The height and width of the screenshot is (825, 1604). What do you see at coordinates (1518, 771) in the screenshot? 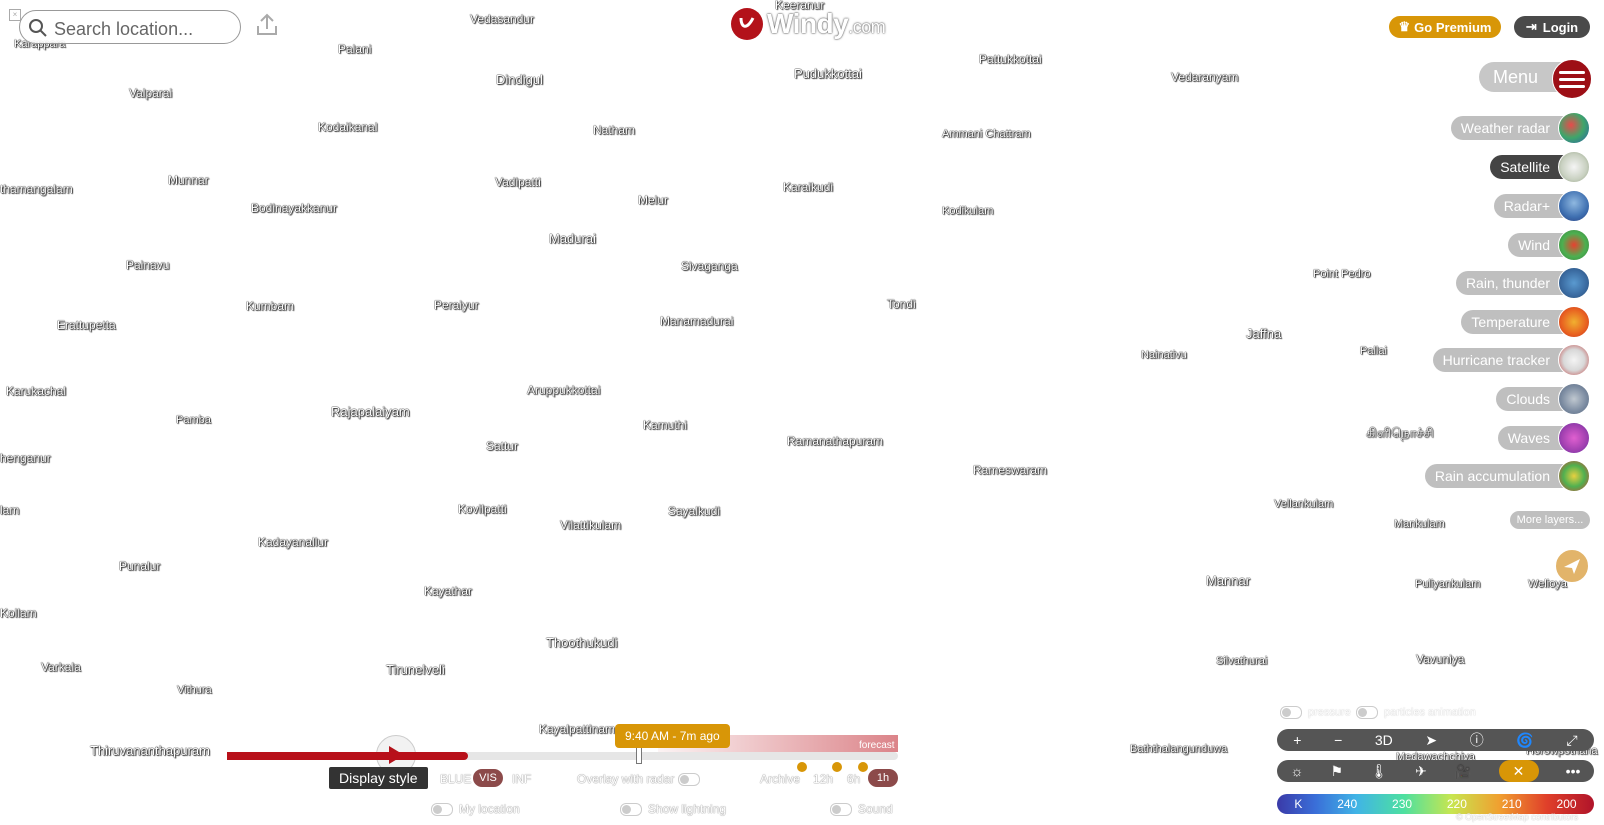
I see `close-icon: ✕` at bounding box center [1518, 771].